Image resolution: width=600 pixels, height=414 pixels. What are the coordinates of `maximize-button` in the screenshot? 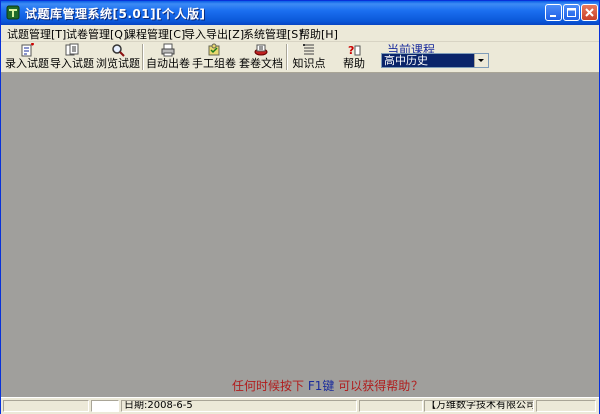 It's located at (571, 12).